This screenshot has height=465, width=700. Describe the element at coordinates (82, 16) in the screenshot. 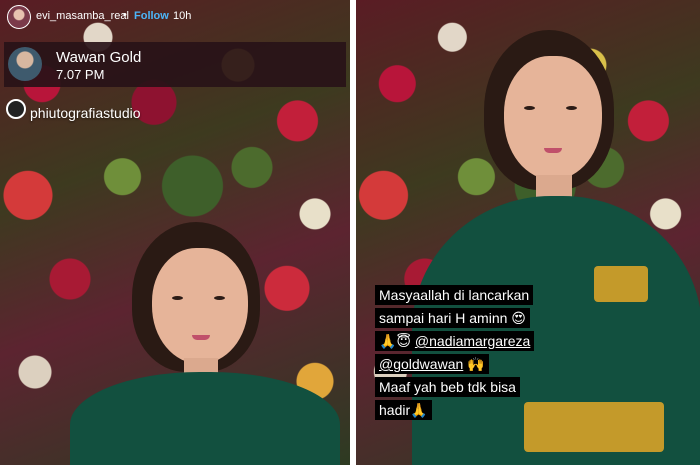

I see `story-username: evi_masamba_real` at that location.